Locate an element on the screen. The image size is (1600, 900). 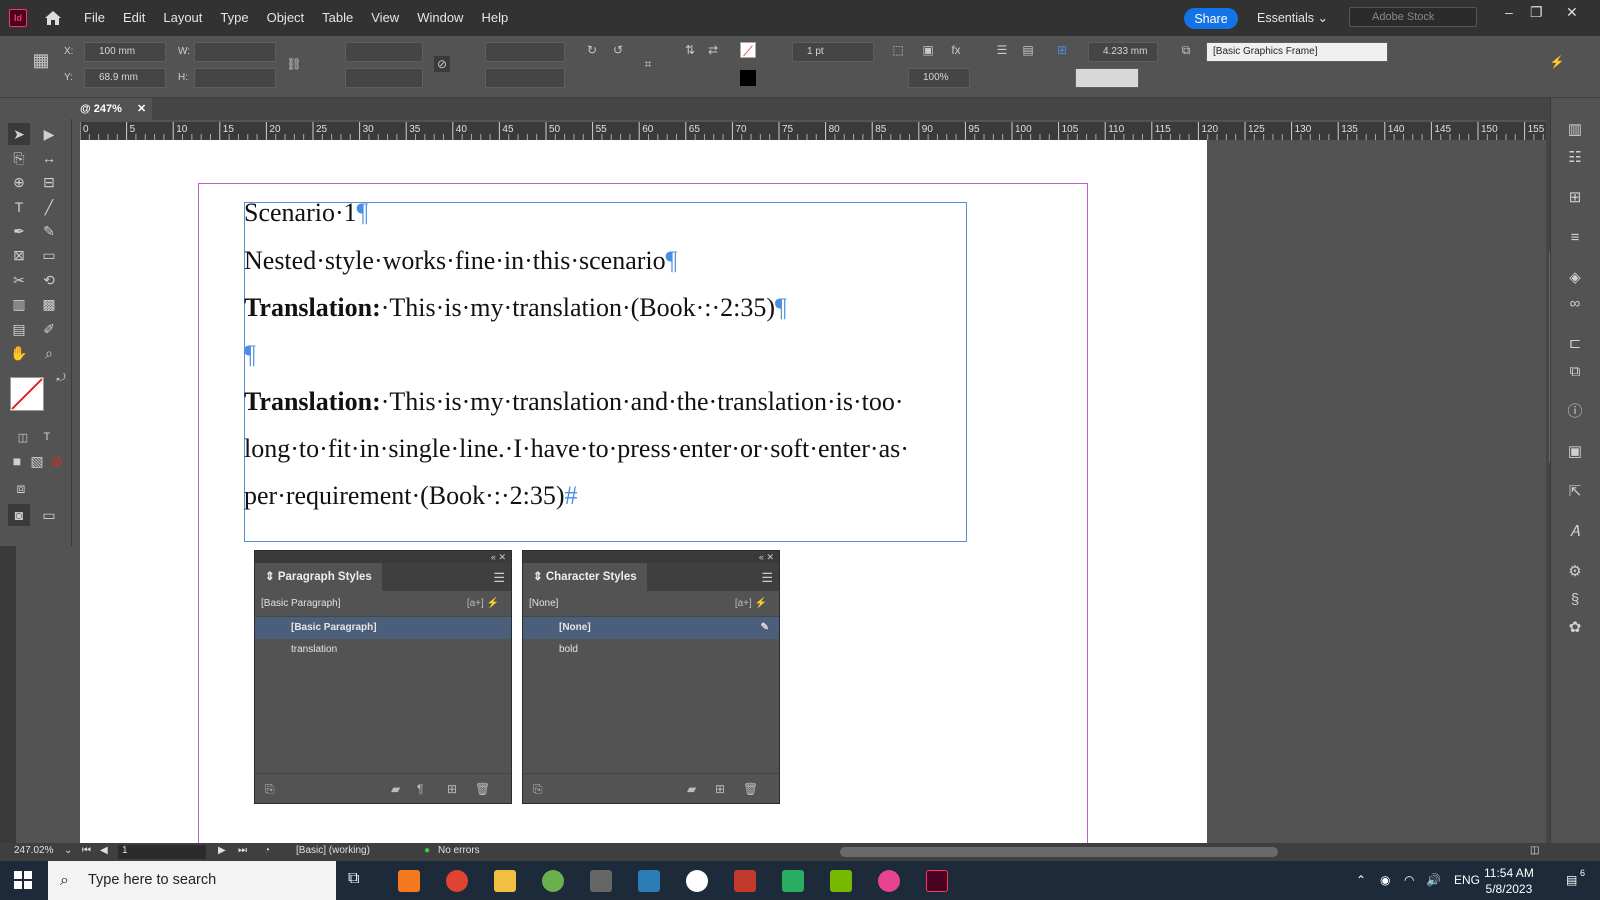
shear-field is located at coordinates (525, 78).